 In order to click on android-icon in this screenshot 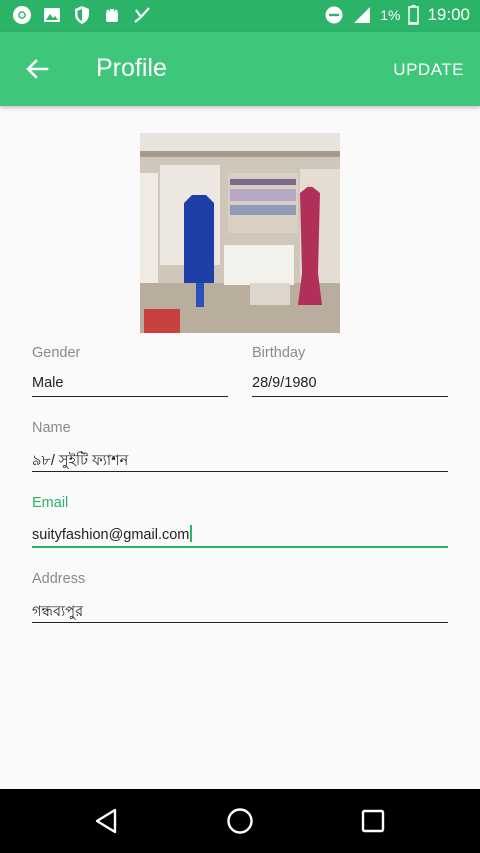, I will do `click(112, 15)`.